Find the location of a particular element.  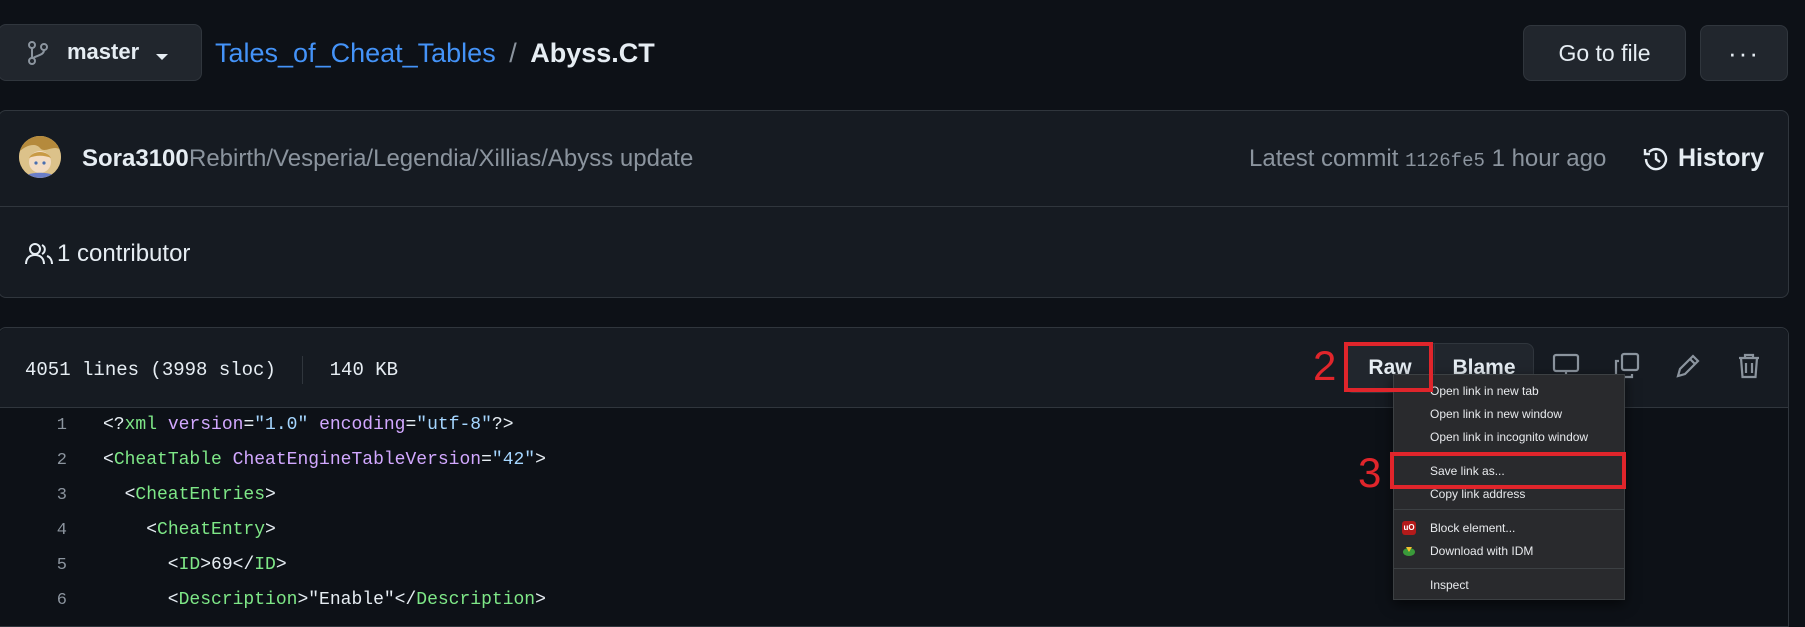

commit-meta: Latest commit 1126fe5 1 hour ago is located at coordinates (1427, 159).